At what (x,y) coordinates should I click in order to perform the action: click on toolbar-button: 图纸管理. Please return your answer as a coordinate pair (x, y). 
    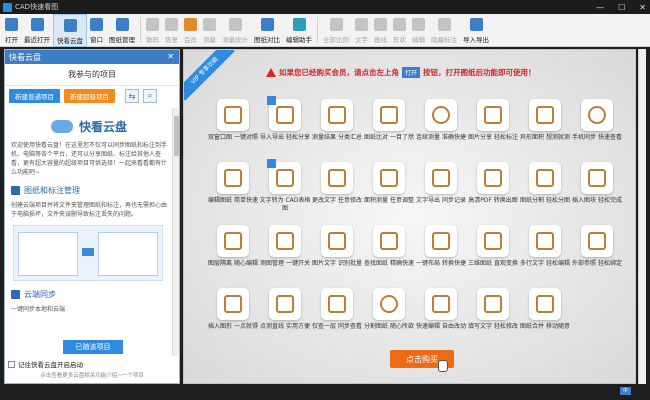
    Looking at the image, I should click on (122, 30).